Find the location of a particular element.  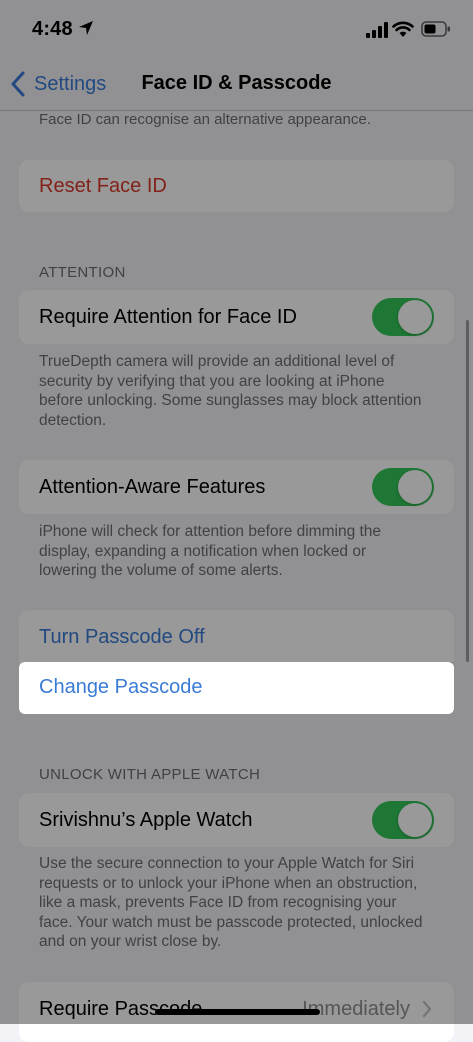

attention-aware-cell: Attention-Aware Features is located at coordinates (236, 487).